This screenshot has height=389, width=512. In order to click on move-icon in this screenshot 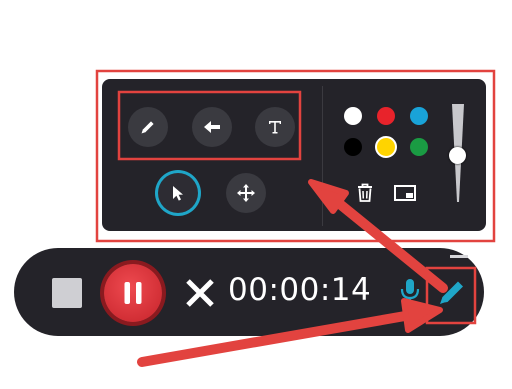, I will do `click(246, 193)`.